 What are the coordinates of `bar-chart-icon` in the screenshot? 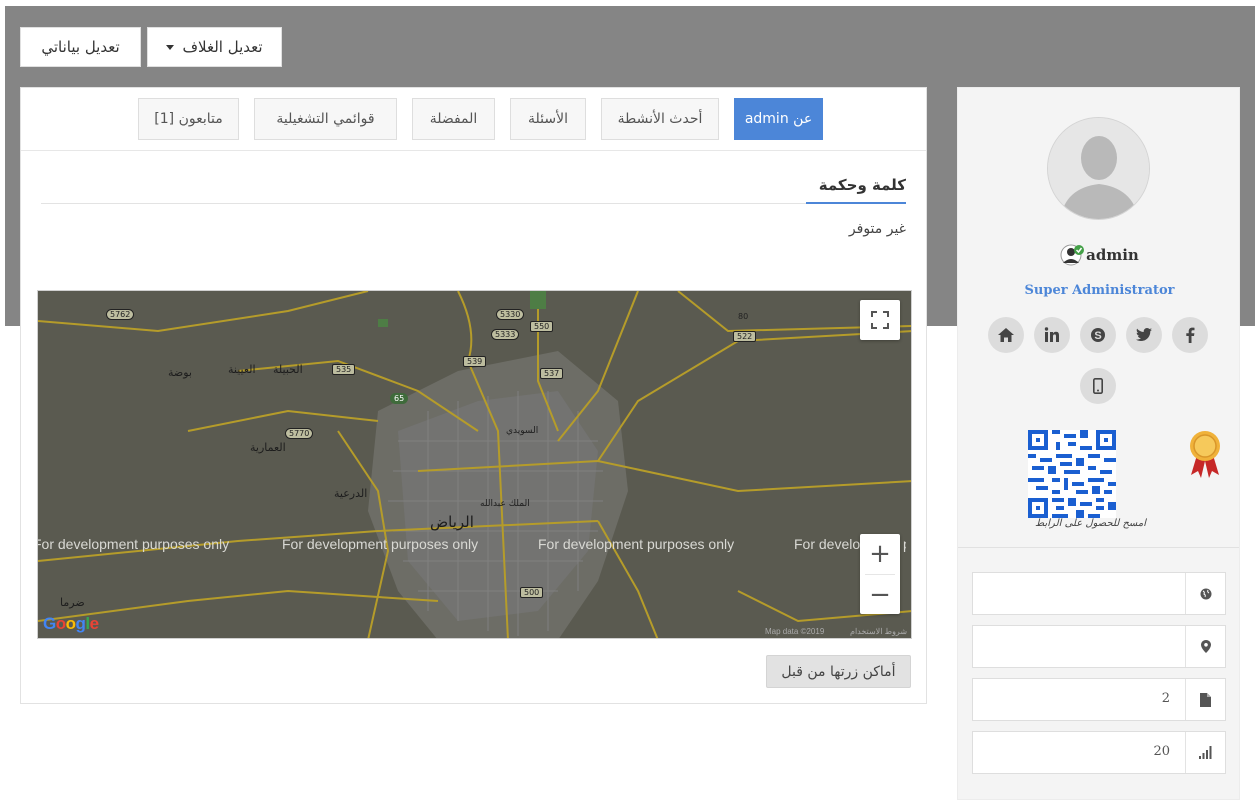 It's located at (1205, 752).